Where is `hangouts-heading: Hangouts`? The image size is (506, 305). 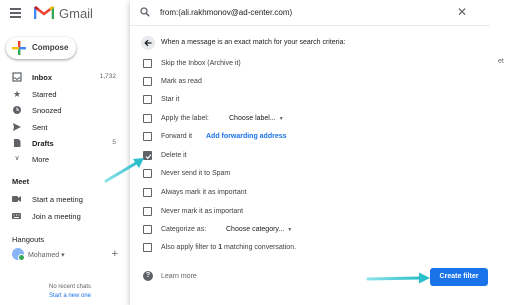
hangouts-heading: Hangouts is located at coordinates (28, 239).